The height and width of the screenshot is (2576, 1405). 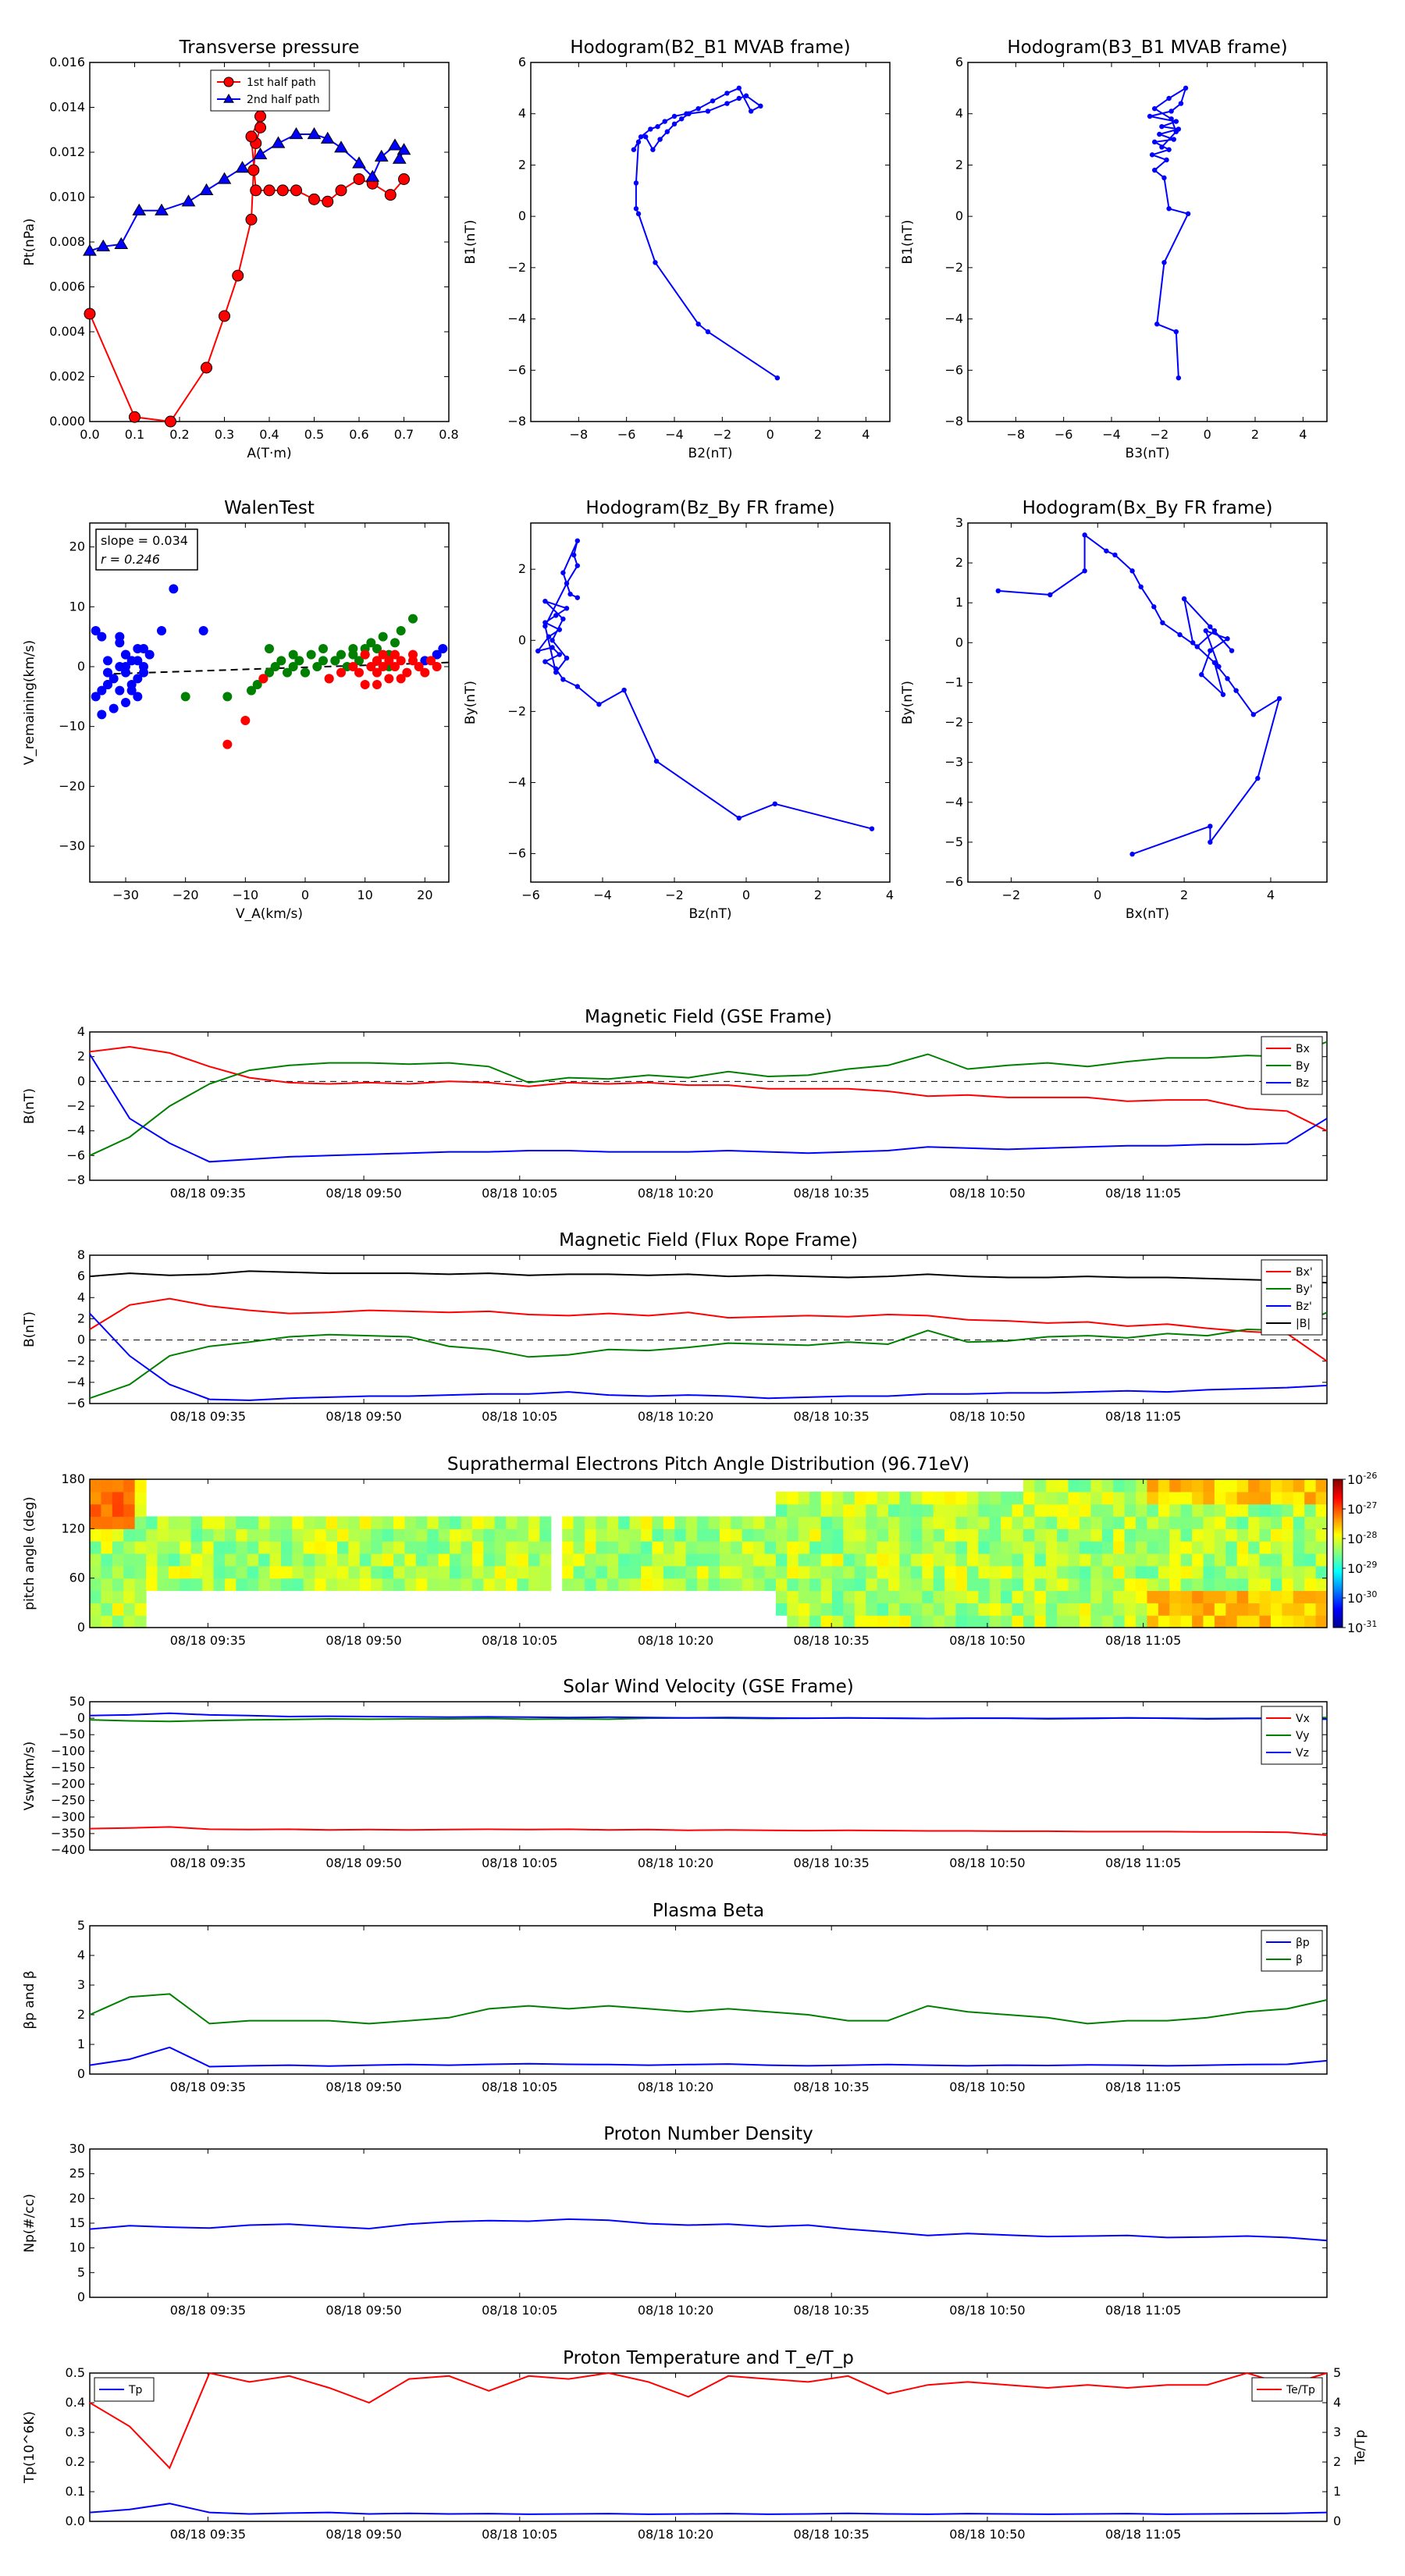 What do you see at coordinates (424, 895) in the screenshot?
I see `walen-xtick-label: 20` at bounding box center [424, 895].